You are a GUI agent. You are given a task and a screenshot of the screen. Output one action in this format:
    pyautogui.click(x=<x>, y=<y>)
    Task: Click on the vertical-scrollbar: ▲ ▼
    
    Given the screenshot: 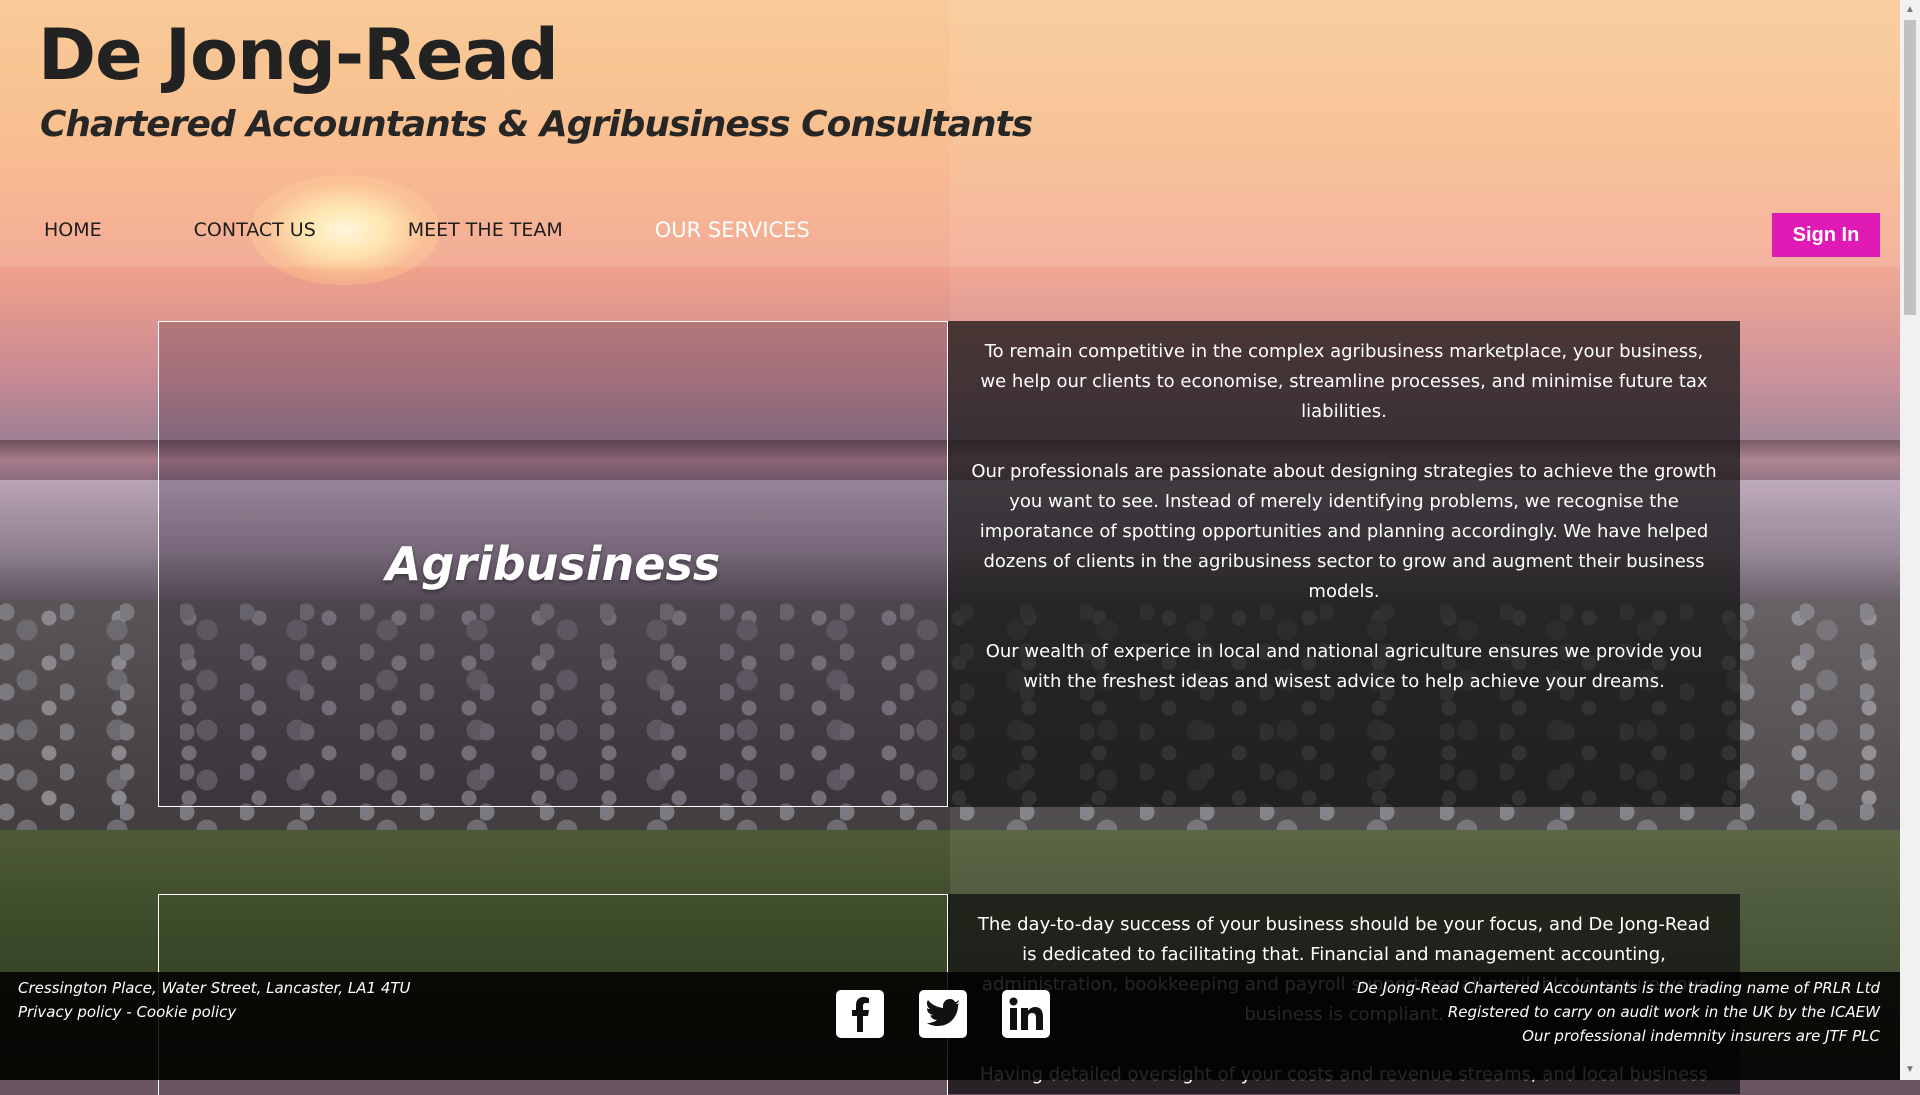 What is the action you would take?
    pyautogui.click(x=1910, y=540)
    